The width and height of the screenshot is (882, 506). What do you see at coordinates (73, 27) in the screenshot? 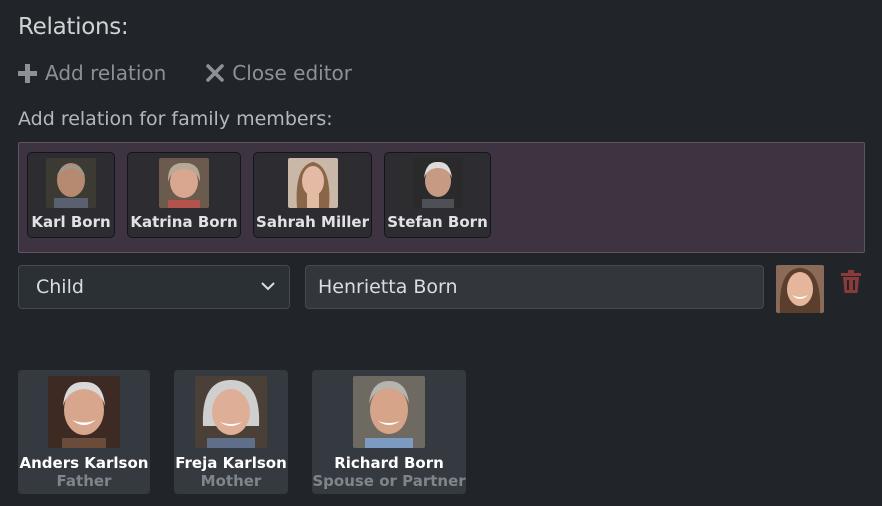
I see `section-title: Relations:` at bounding box center [73, 27].